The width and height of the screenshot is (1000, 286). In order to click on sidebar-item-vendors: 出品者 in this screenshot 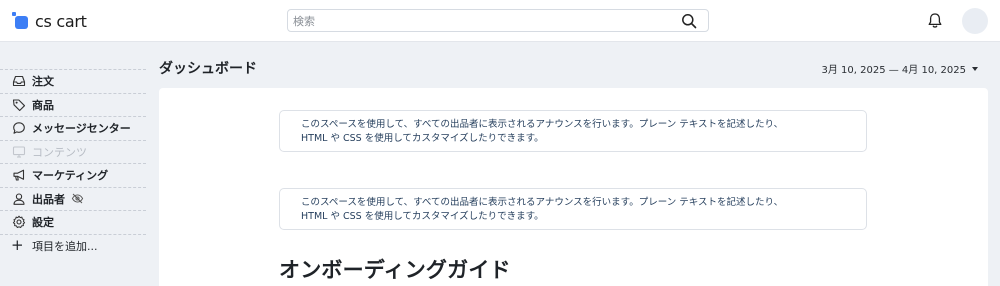, I will do `click(73, 198)`.